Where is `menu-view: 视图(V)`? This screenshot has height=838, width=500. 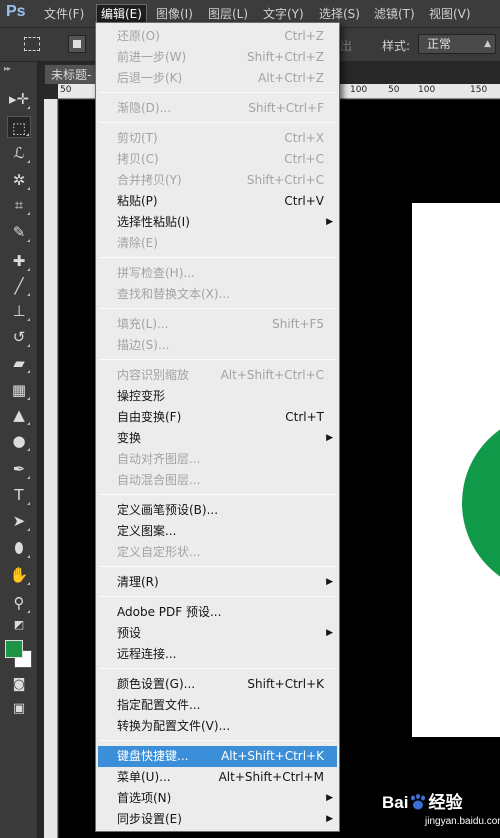 menu-view: 视图(V) is located at coordinates (450, 14).